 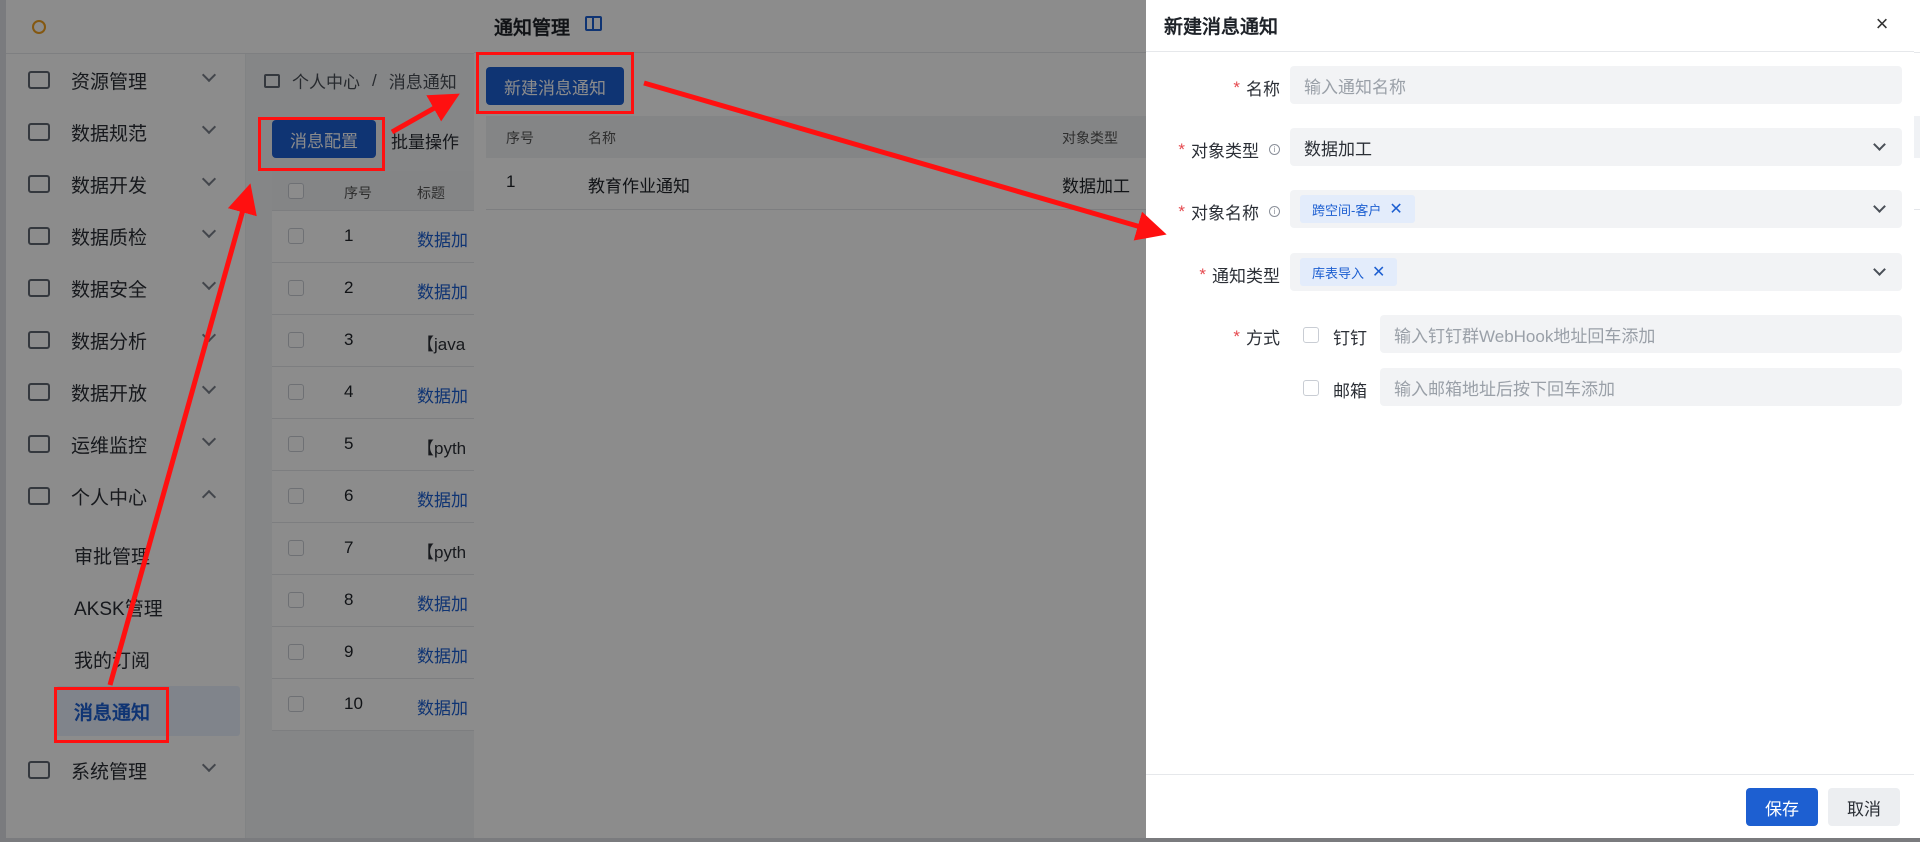 What do you see at coordinates (321, 144) in the screenshot?
I see `annotation-box-config` at bounding box center [321, 144].